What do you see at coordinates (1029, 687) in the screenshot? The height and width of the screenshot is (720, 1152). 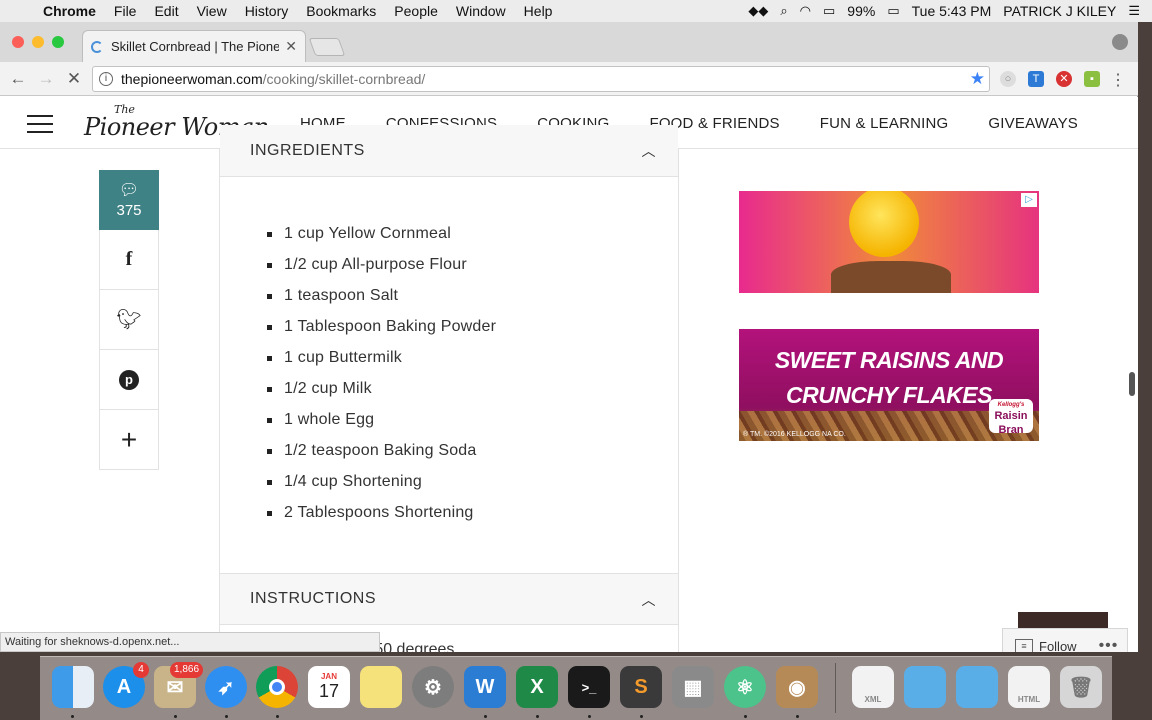 I see `html-file-icon: HTML` at bounding box center [1029, 687].